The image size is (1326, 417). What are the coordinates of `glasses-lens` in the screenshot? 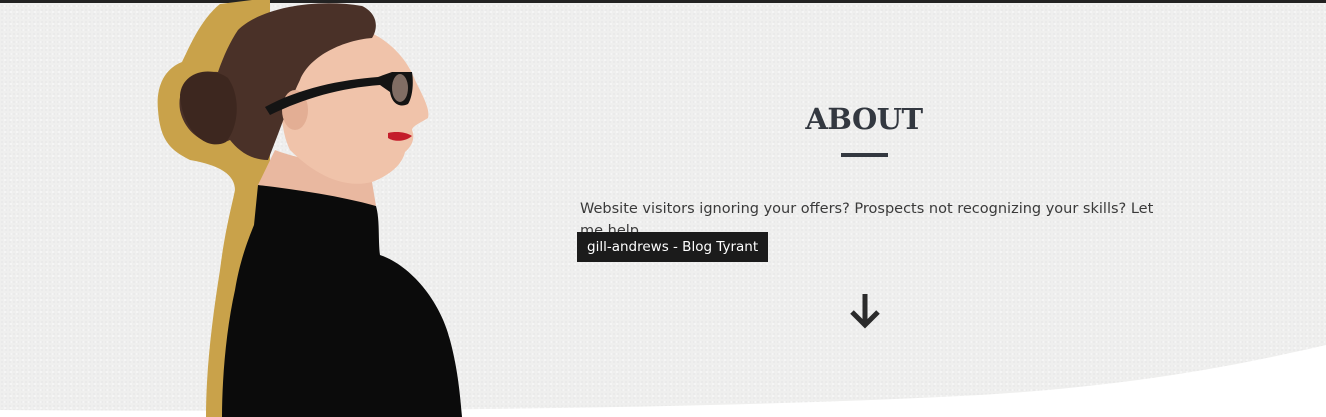 It's located at (400, 88).